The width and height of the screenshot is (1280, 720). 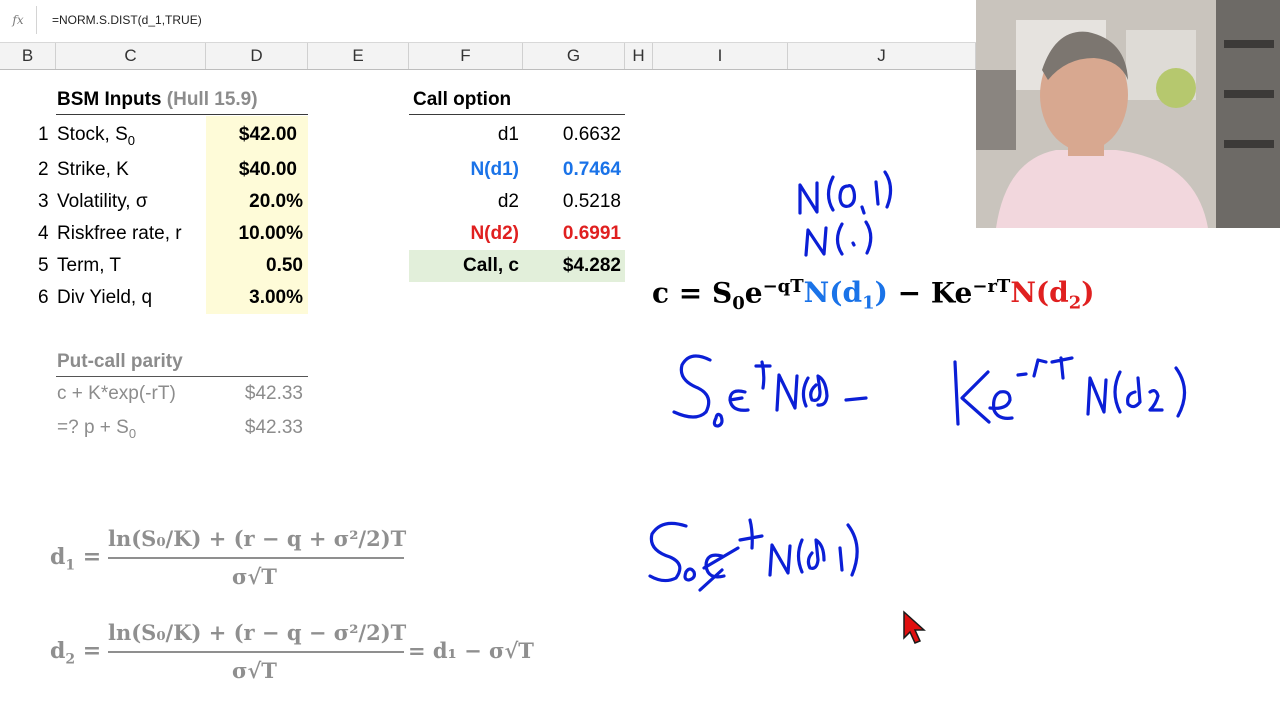 I want to click on ink-bottom-term, so click(x=753, y=555).